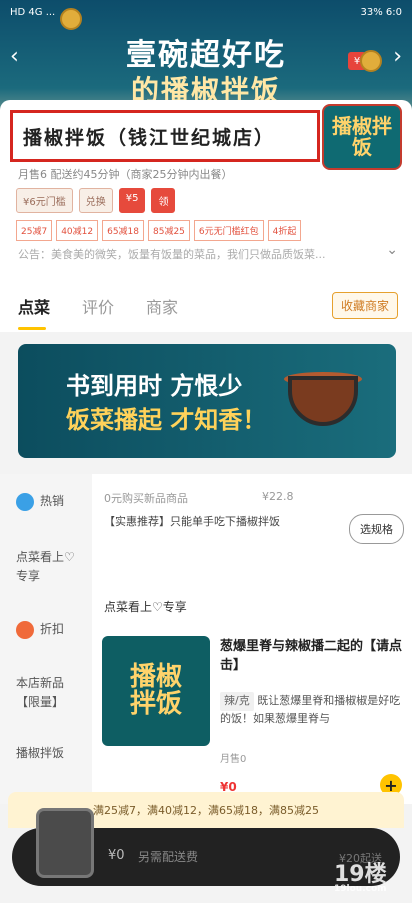  I want to click on discount-icon, so click(25, 629).